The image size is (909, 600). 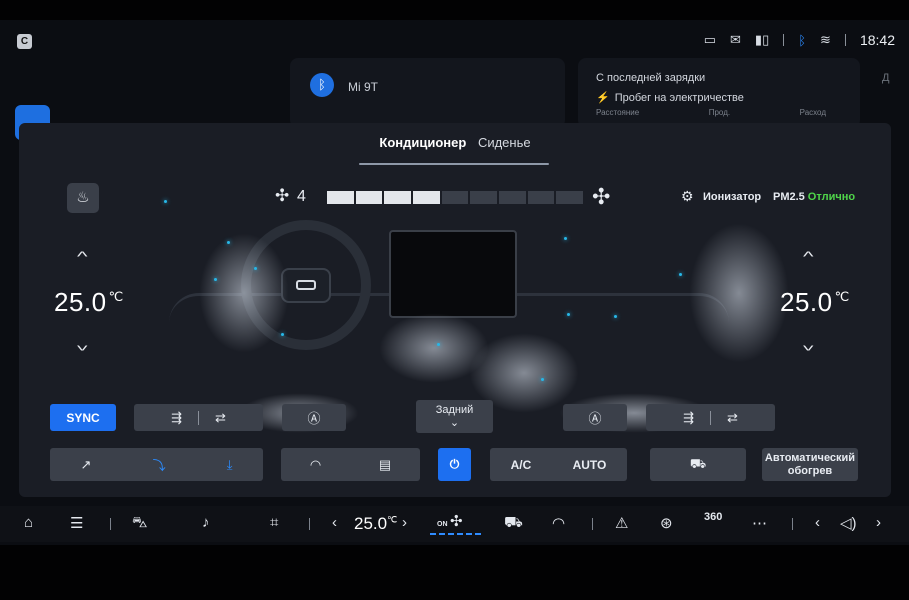 I want to click on home-icon: ⌂, so click(x=28, y=522).